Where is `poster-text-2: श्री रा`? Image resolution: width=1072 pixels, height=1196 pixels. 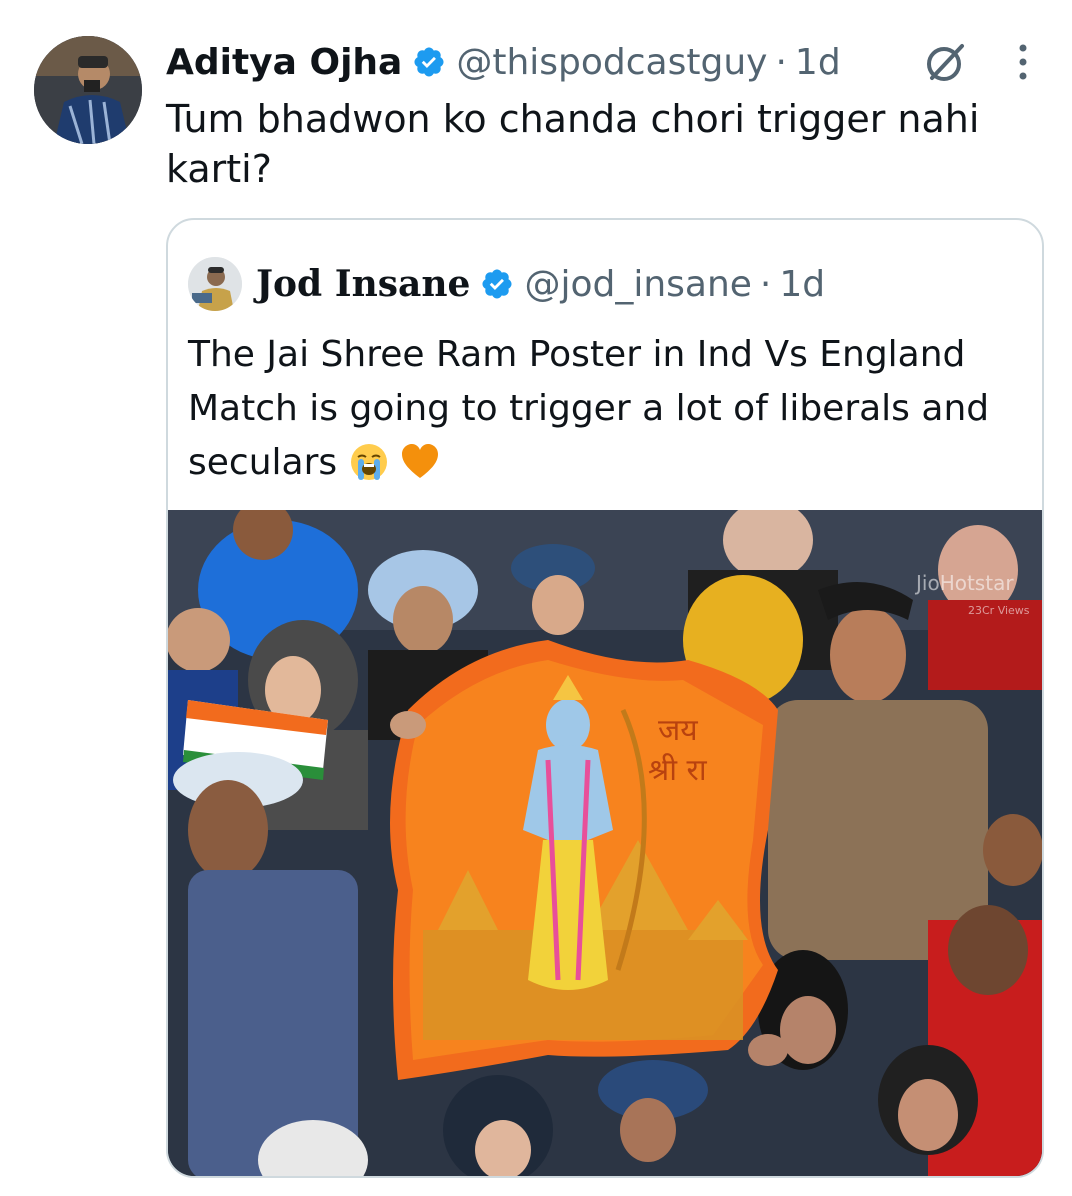
poster-text-2: श्री रा is located at coordinates (678, 770).